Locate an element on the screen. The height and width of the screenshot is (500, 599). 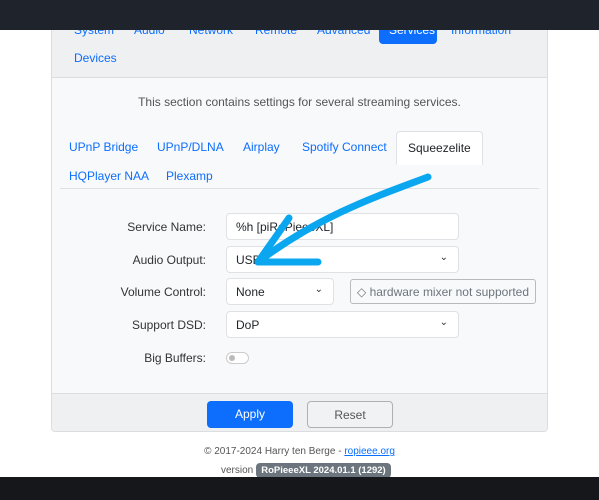
arrow-shaft is located at coordinates (343, 219).